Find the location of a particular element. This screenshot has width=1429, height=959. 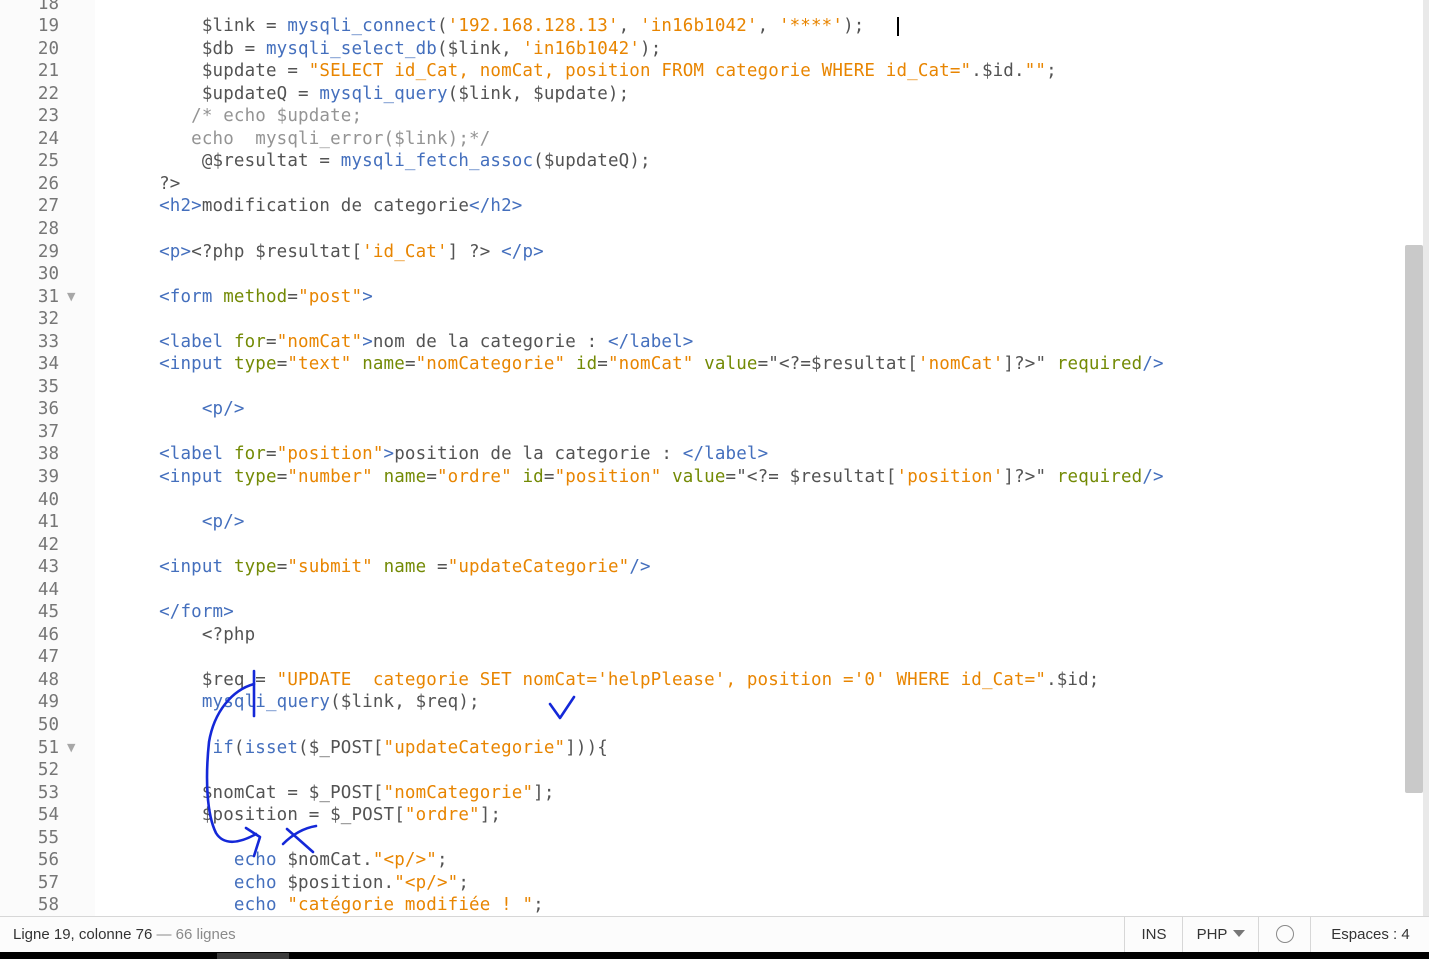

code-line: 35 is located at coordinates (702, 387).